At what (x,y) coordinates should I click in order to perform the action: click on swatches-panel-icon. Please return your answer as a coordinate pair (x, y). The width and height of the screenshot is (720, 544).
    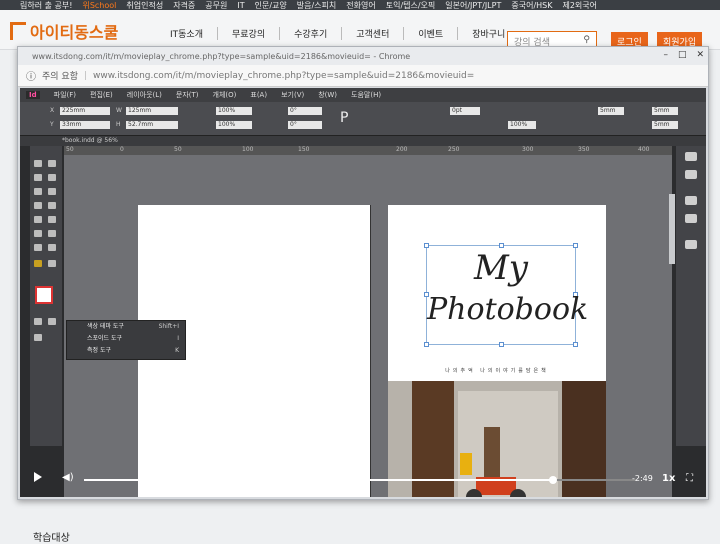
    Looking at the image, I should click on (691, 244).